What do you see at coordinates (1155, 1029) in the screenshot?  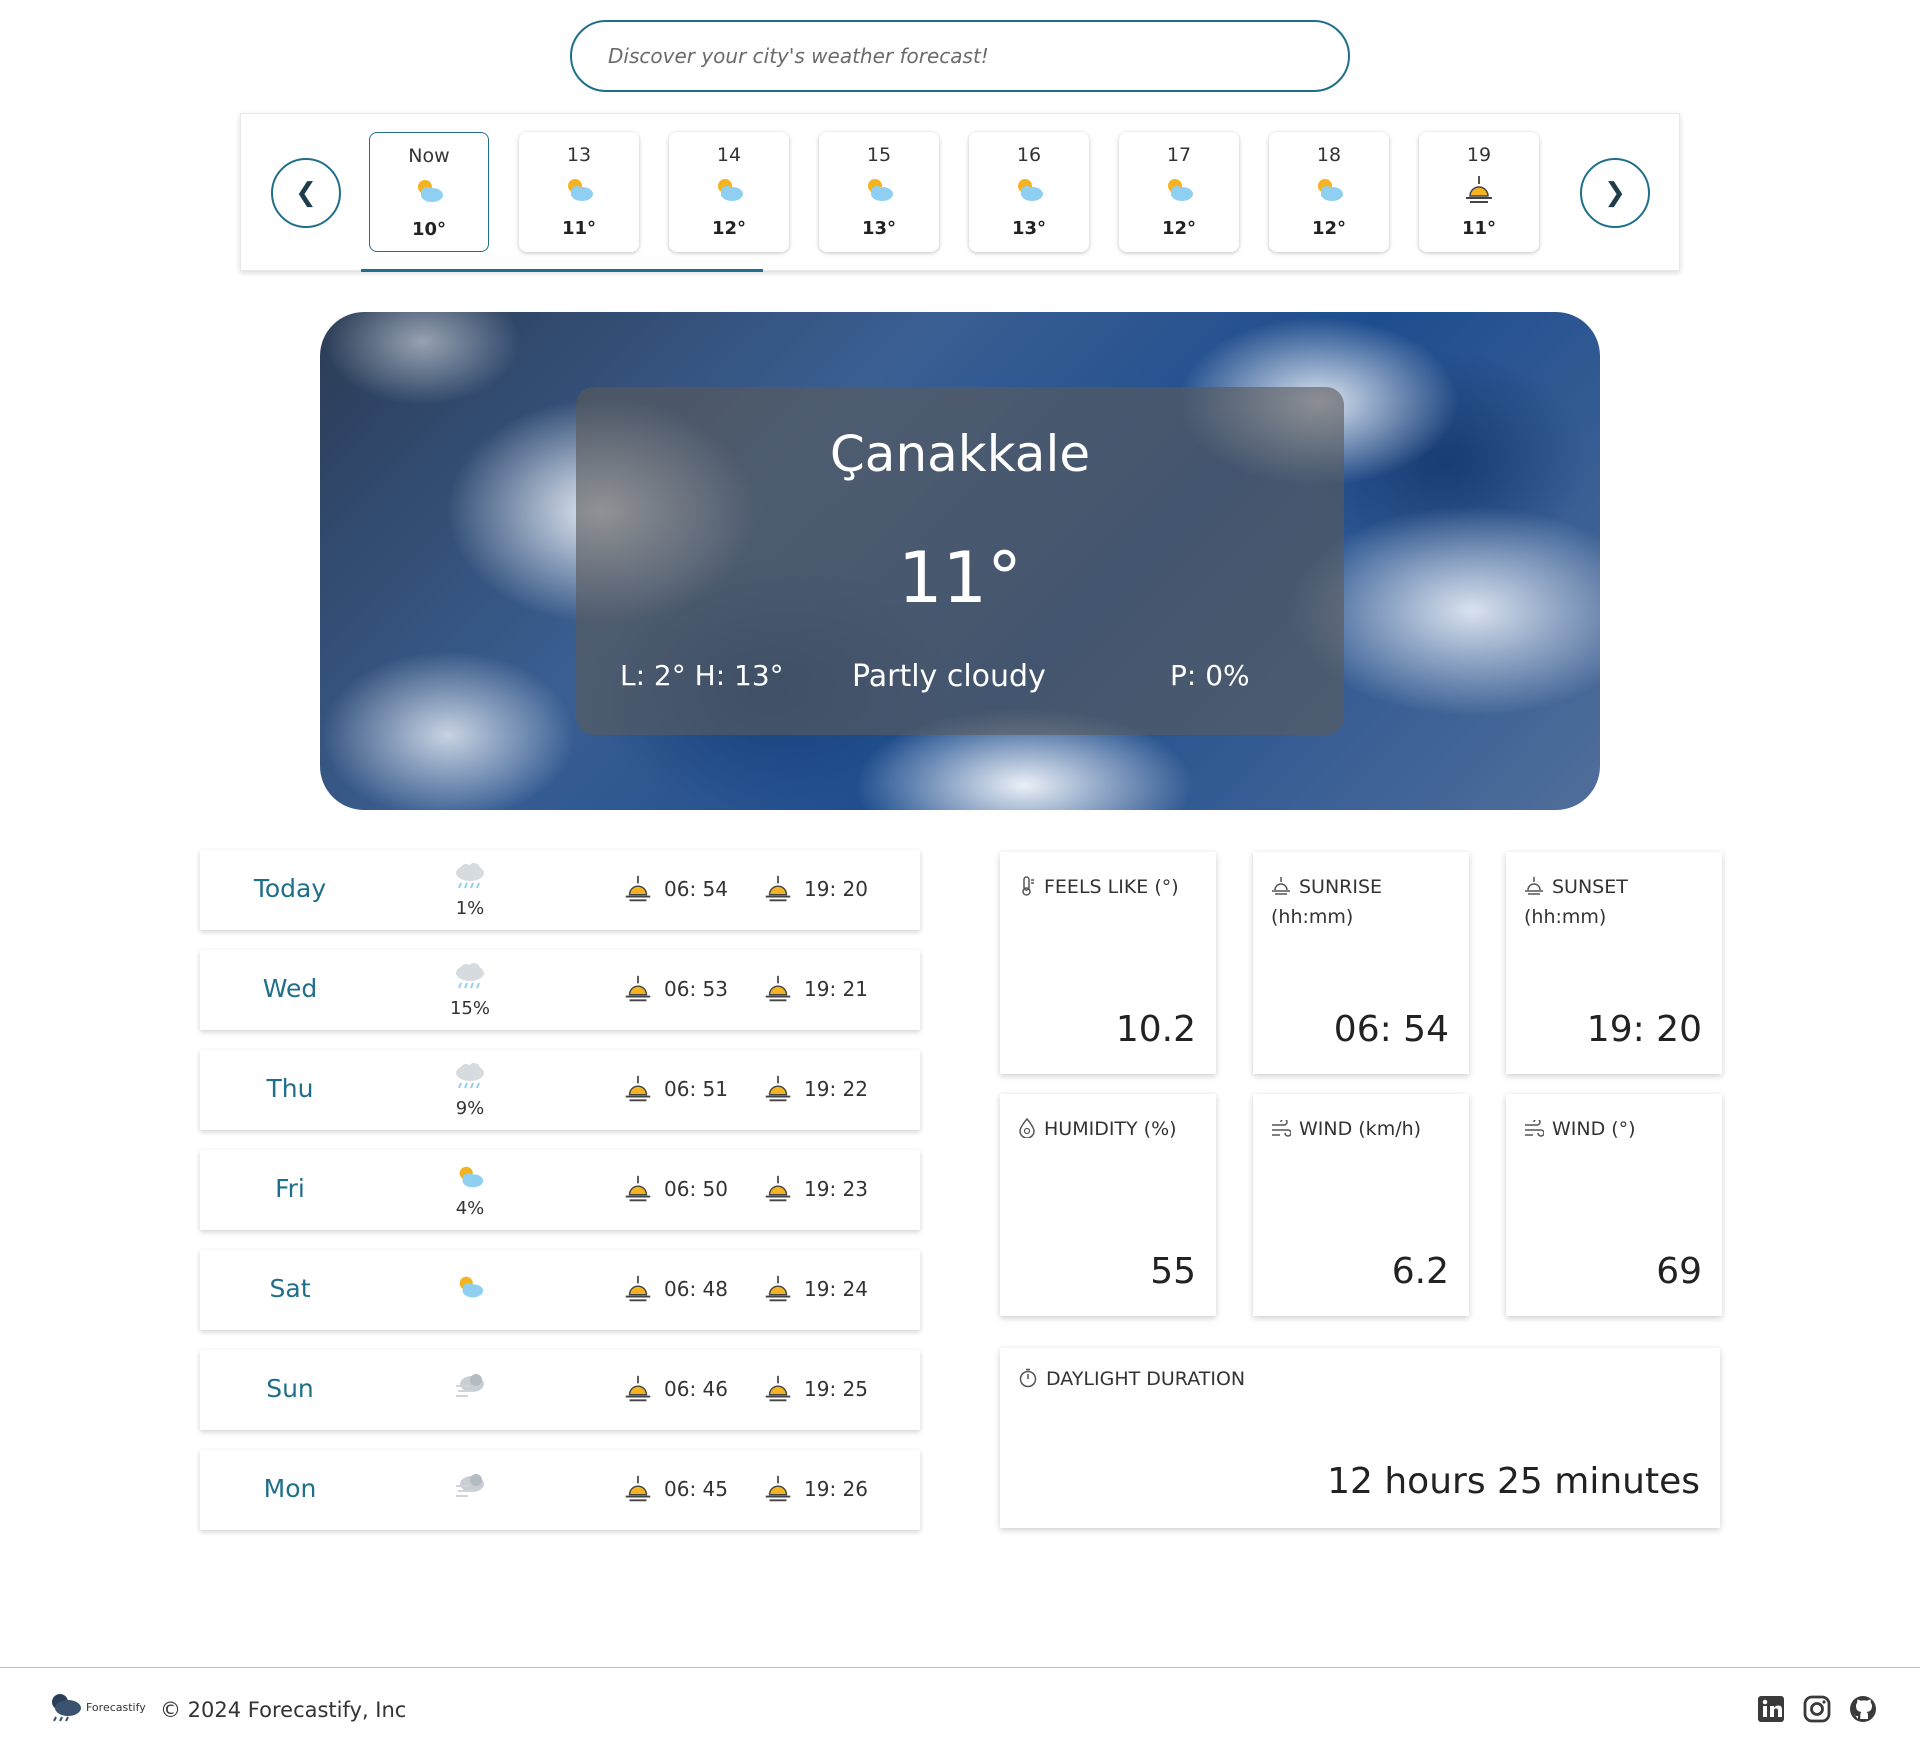 I see `feels-like-value: 10.2` at bounding box center [1155, 1029].